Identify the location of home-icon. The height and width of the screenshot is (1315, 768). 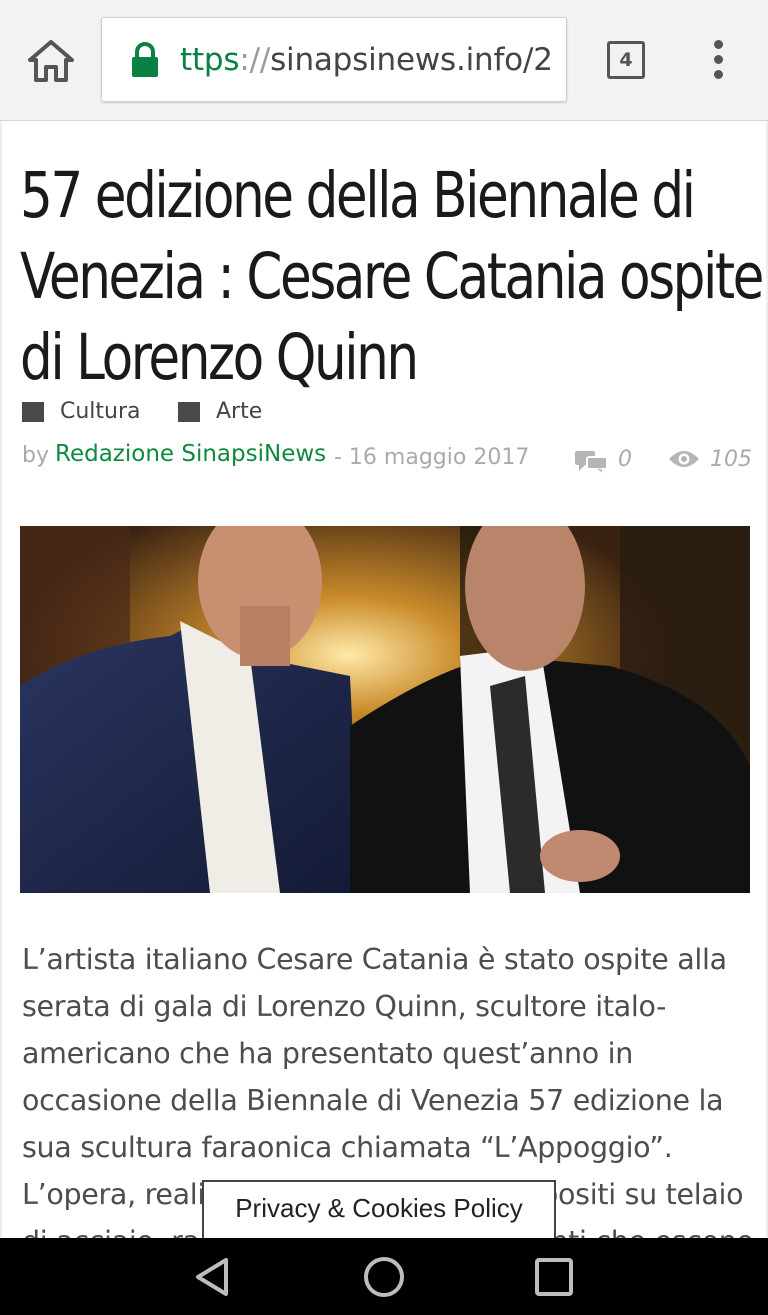
(51, 61).